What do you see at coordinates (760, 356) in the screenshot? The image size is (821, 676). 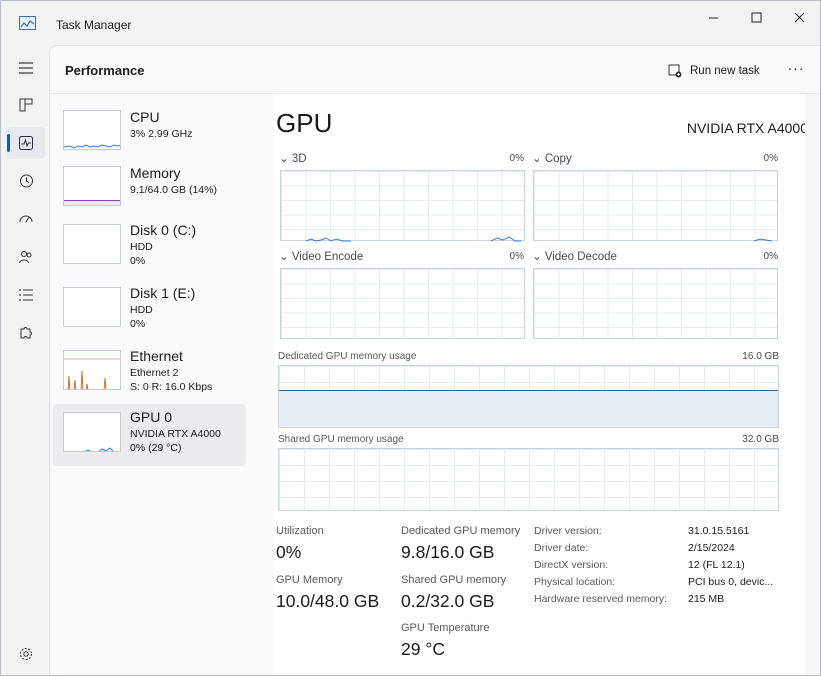 I see `dedicated-memory-max: 16.0 GB` at bounding box center [760, 356].